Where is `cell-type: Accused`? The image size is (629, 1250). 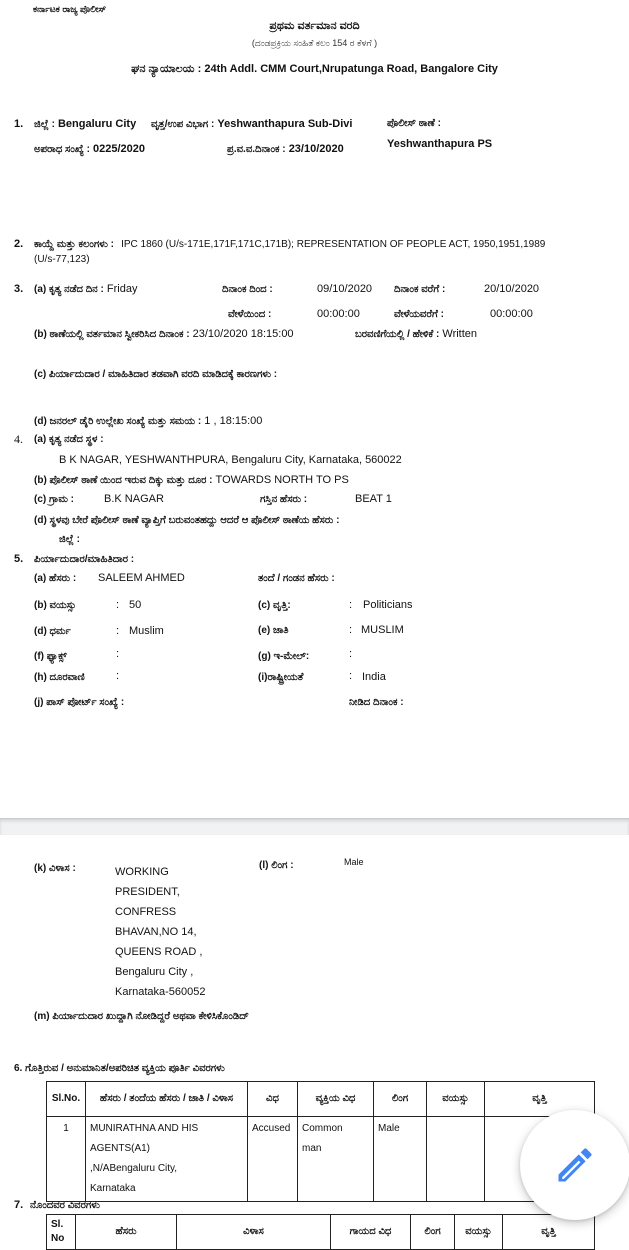 cell-type: Accused is located at coordinates (272, 1159).